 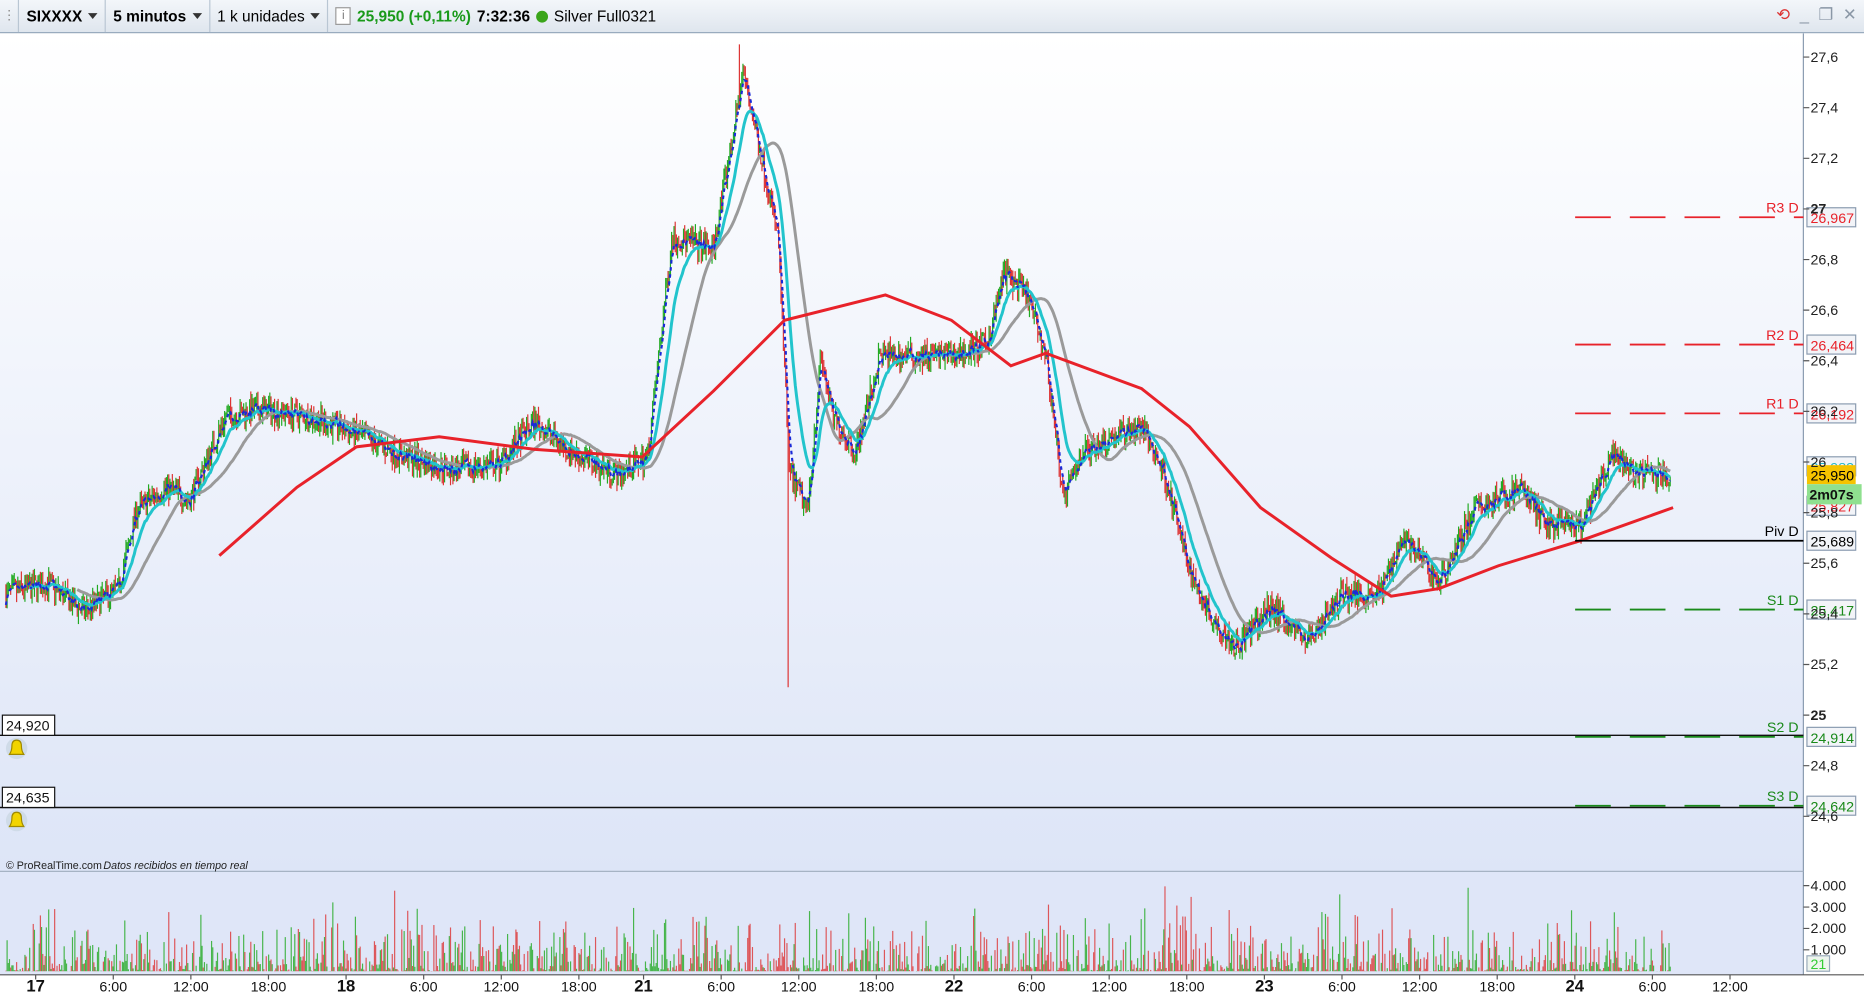 I want to click on pivot-name: R2 D, so click(x=1782, y=336).